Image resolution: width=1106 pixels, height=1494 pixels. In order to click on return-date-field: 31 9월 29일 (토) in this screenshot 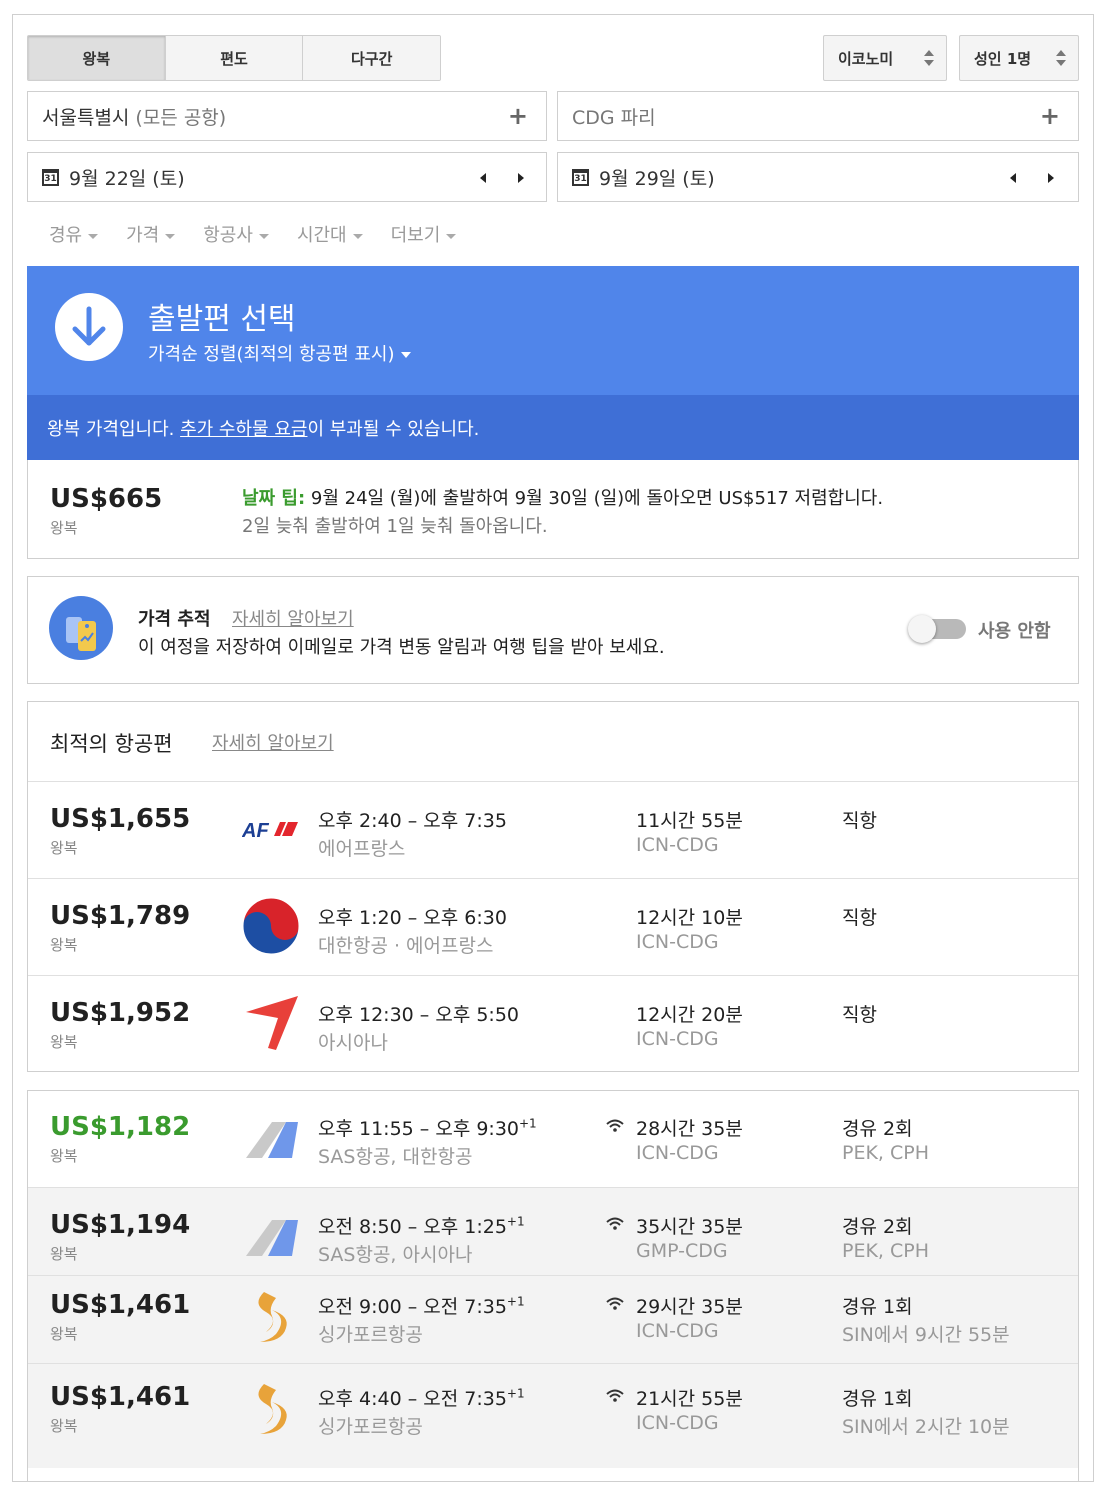, I will do `click(818, 177)`.